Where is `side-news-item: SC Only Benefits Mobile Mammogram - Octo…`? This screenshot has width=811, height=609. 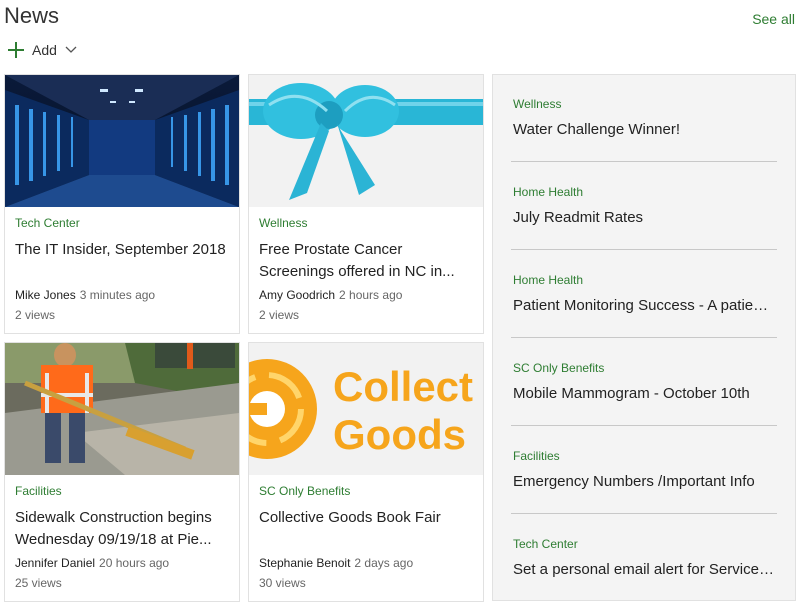 side-news-item: SC Only Benefits Mobile Mammogram - Octo… is located at coordinates (644, 383).